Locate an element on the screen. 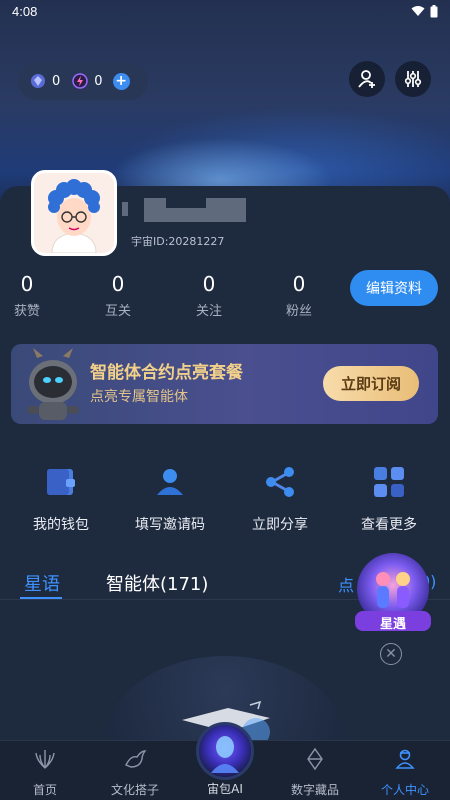 This screenshot has height=800, width=450. xingyu-float-badge: 星遇 is located at coordinates (393, 592).